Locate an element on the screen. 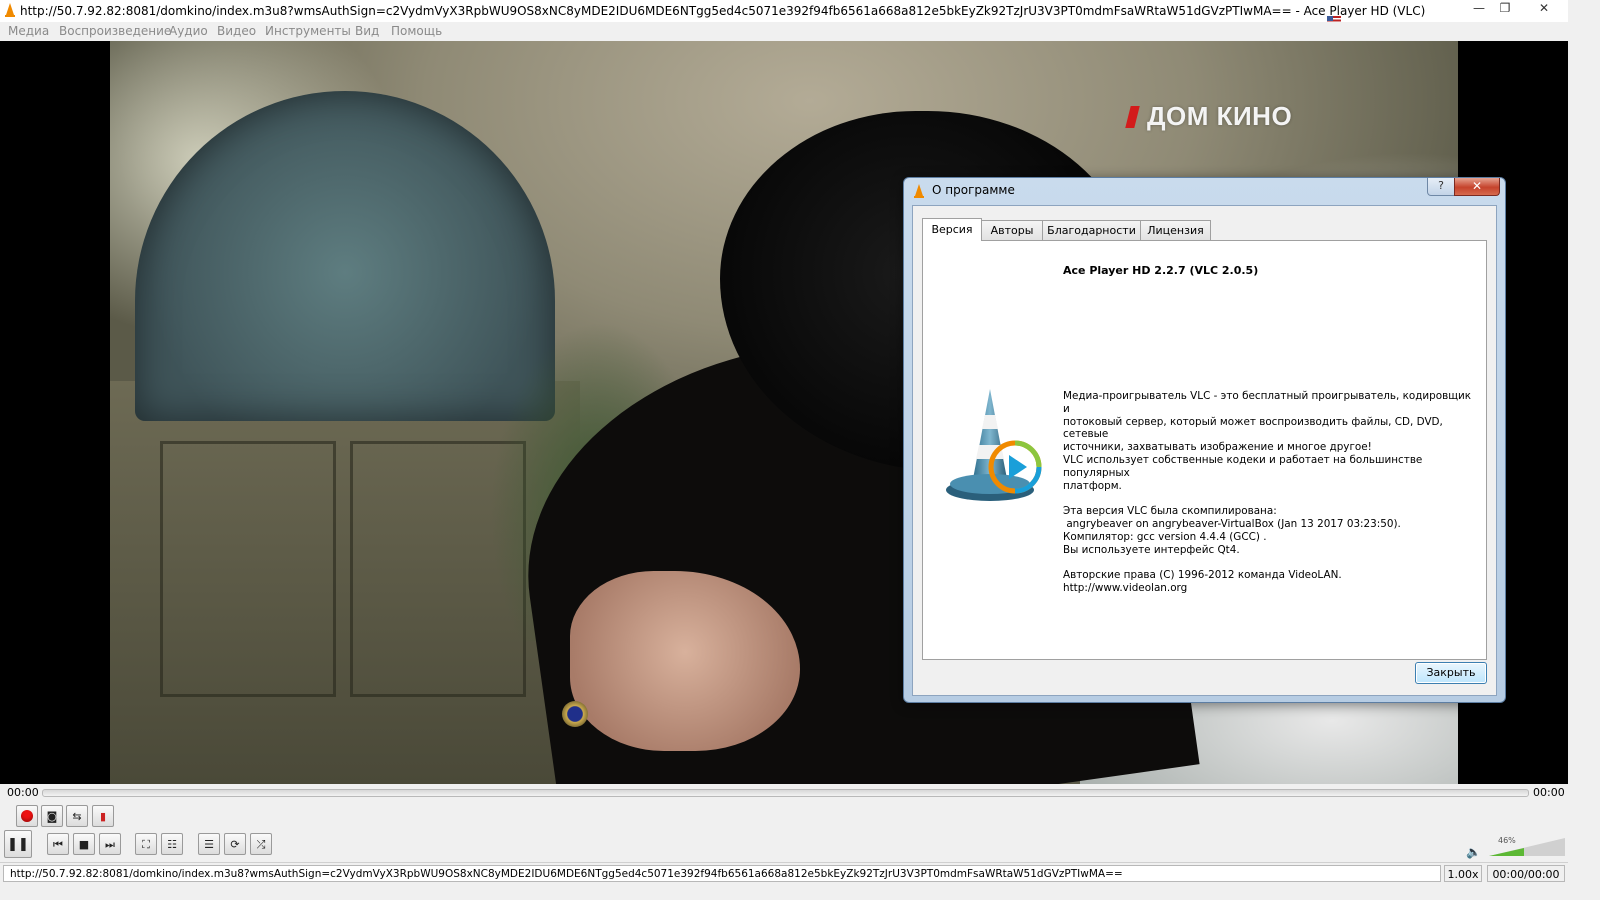 The height and width of the screenshot is (900, 1600). camera-icon: ◙ is located at coordinates (52, 816).